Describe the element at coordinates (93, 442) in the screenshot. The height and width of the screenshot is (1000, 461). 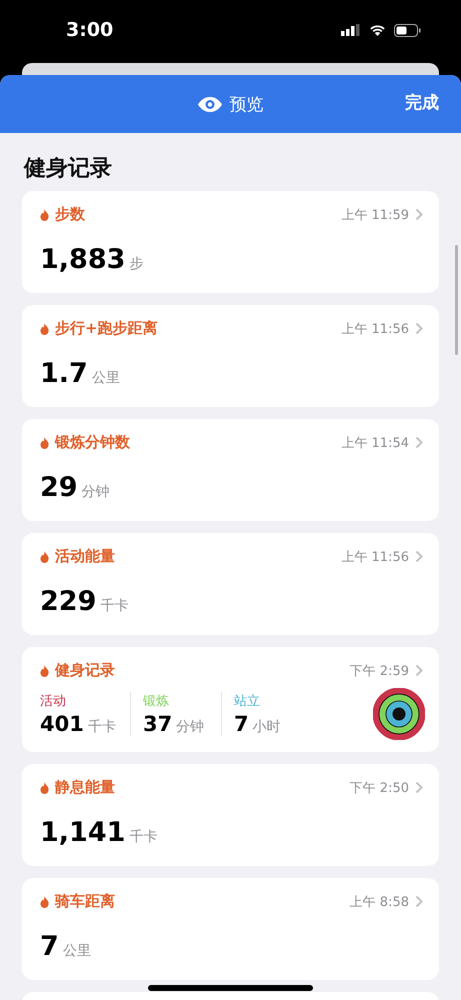
I see `card-title: 锻炼分钟数` at that location.